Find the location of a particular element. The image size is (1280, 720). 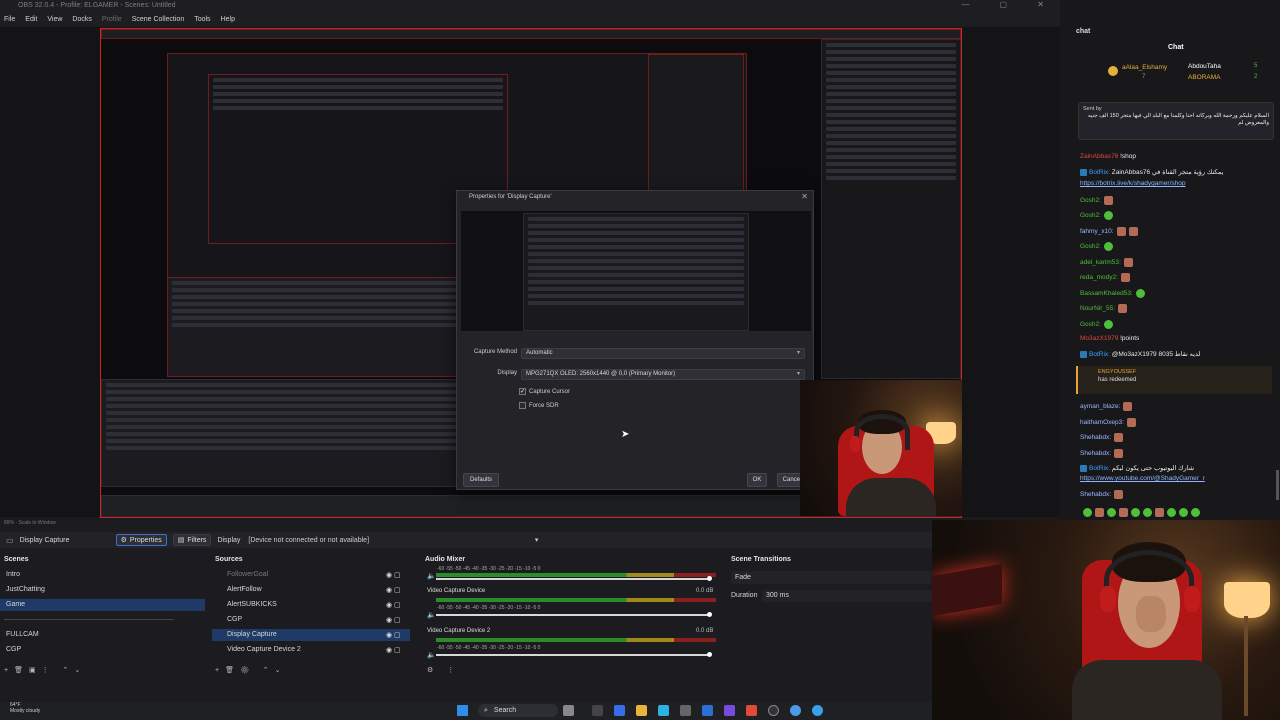

chat-username: adel_karim53: is located at coordinates (1100, 262).